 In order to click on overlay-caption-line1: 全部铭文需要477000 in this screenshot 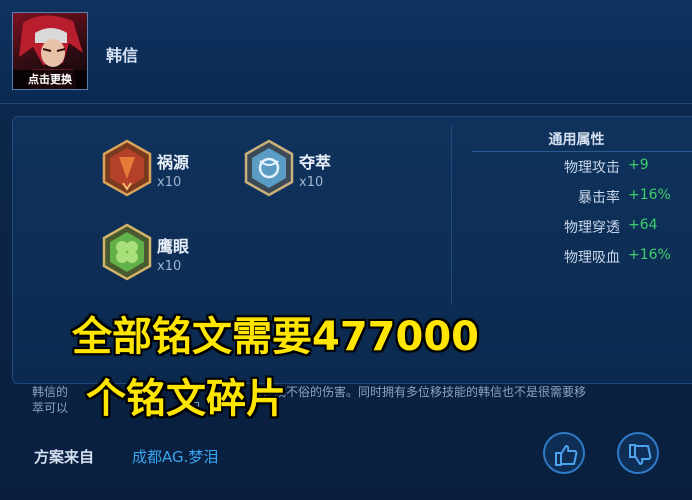, I will do `click(275, 337)`.